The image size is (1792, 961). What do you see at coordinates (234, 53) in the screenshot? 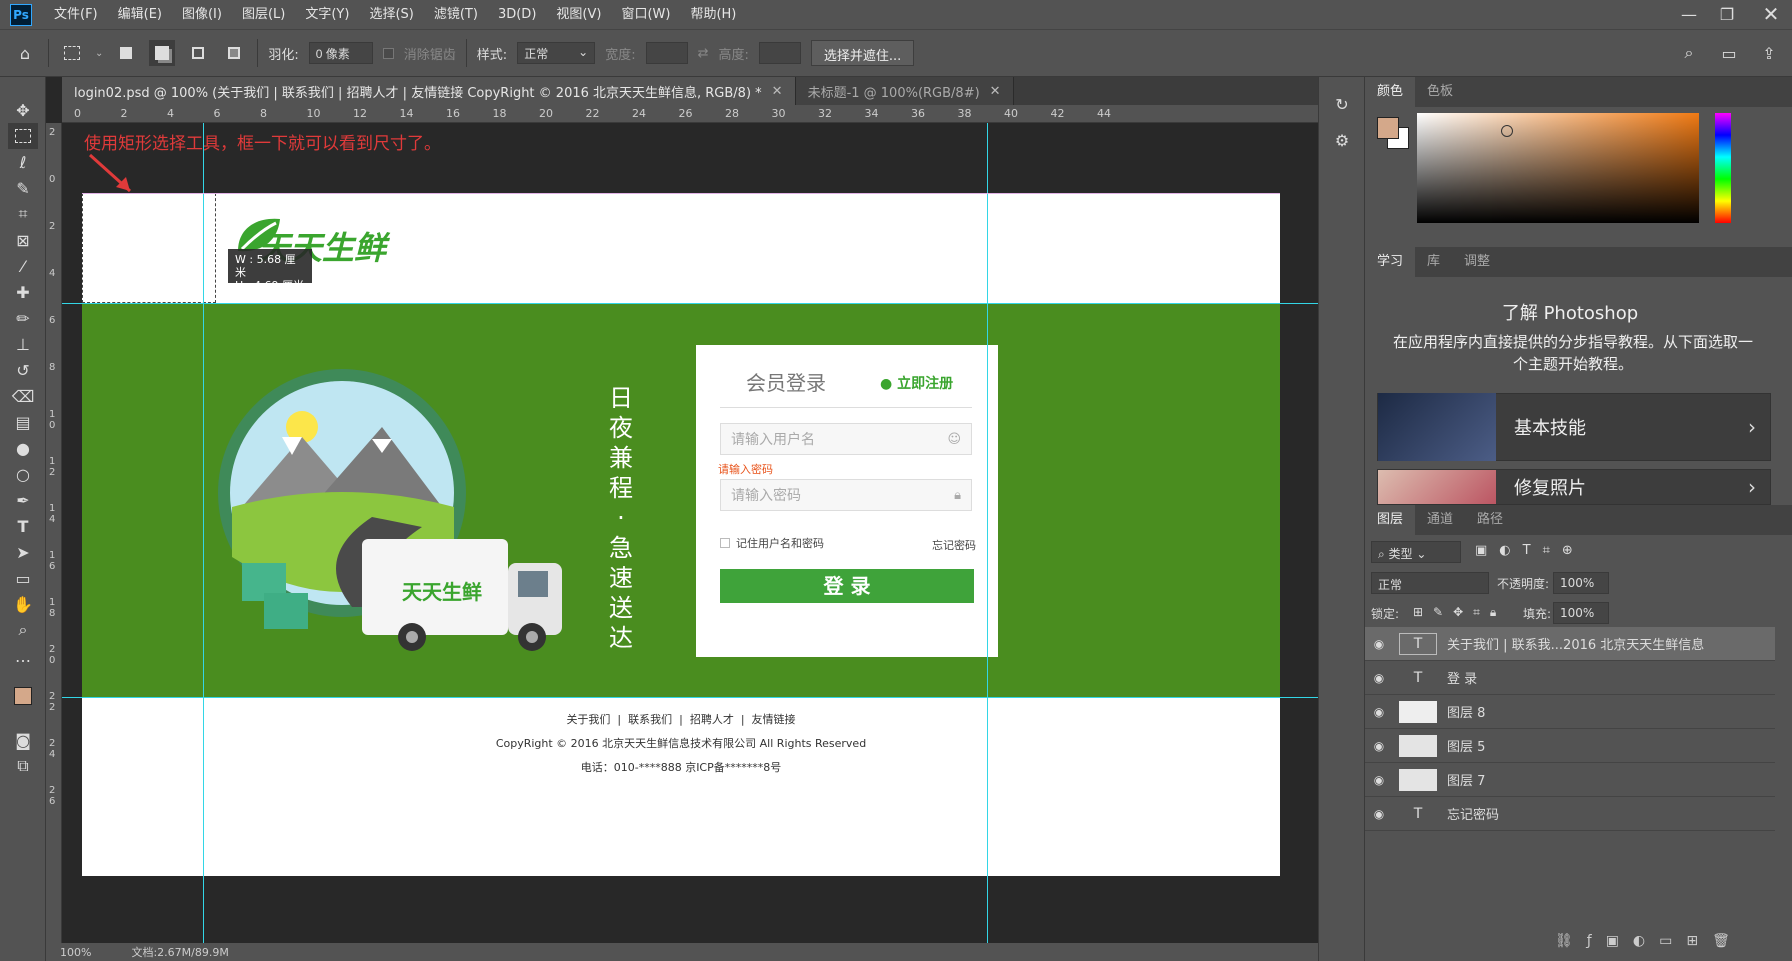
I see `intersect-selection-icon` at bounding box center [234, 53].